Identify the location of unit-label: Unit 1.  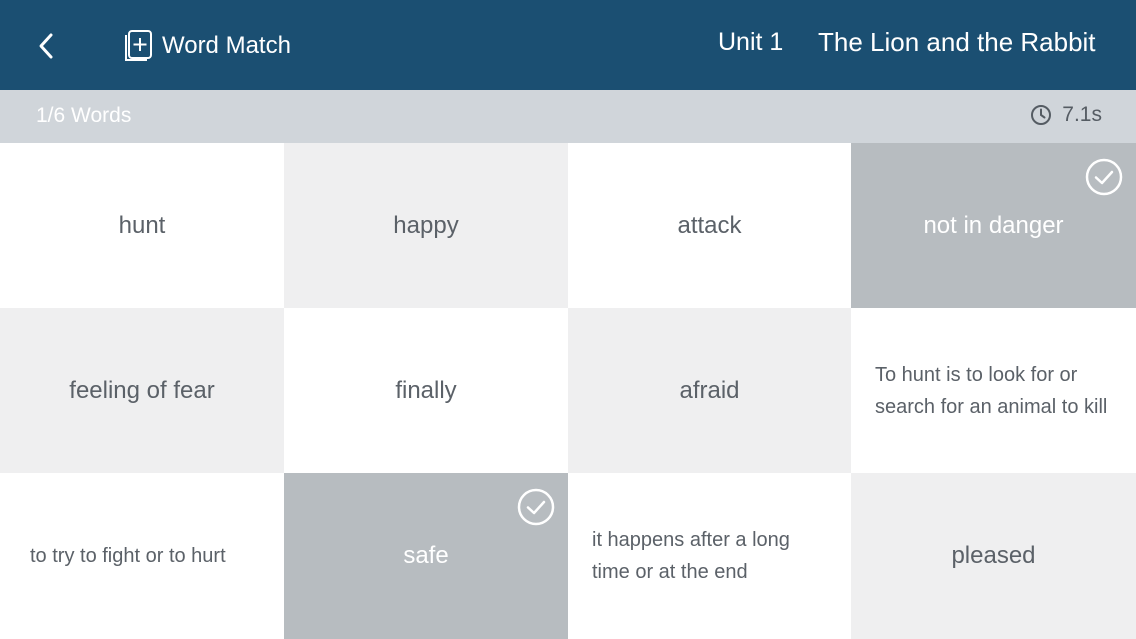
(751, 42).